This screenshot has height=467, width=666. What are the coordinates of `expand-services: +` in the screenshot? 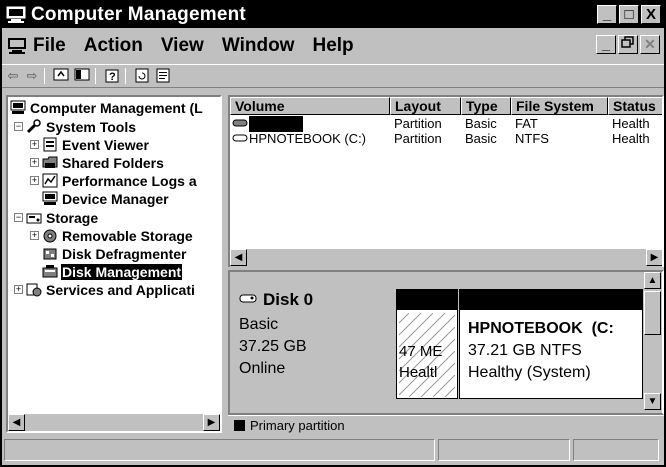 It's located at (18, 289).